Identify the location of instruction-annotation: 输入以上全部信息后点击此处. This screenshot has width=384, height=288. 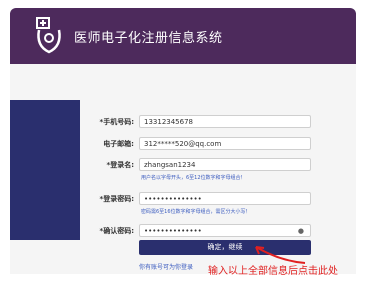
(273, 271).